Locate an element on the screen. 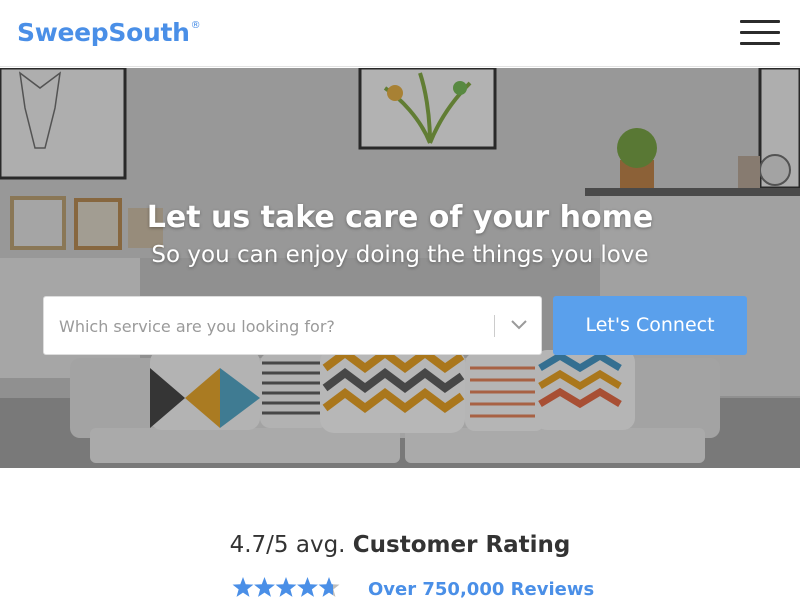 This screenshot has height=600, width=800. service-select-placeholder: Which service are you looking for? is located at coordinates (197, 326).